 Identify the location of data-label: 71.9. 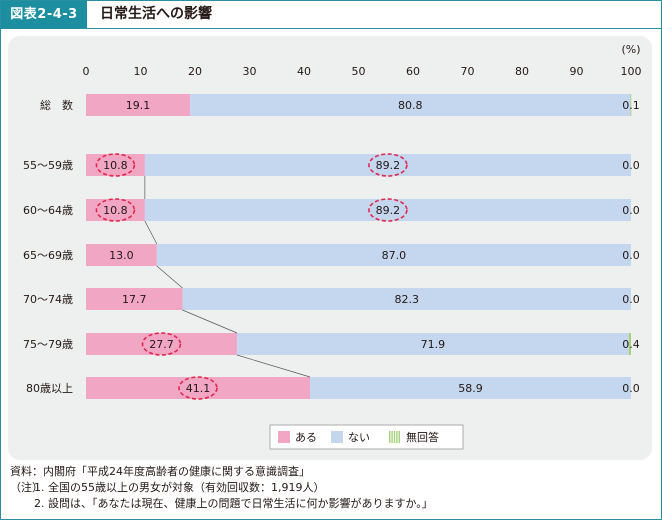
(433, 344).